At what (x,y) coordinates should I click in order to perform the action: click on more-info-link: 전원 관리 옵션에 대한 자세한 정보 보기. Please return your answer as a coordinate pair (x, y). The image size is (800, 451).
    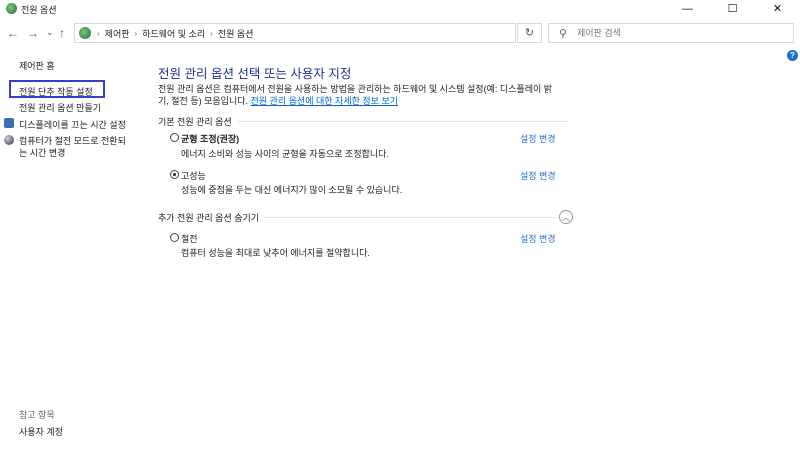
    Looking at the image, I should click on (324, 101).